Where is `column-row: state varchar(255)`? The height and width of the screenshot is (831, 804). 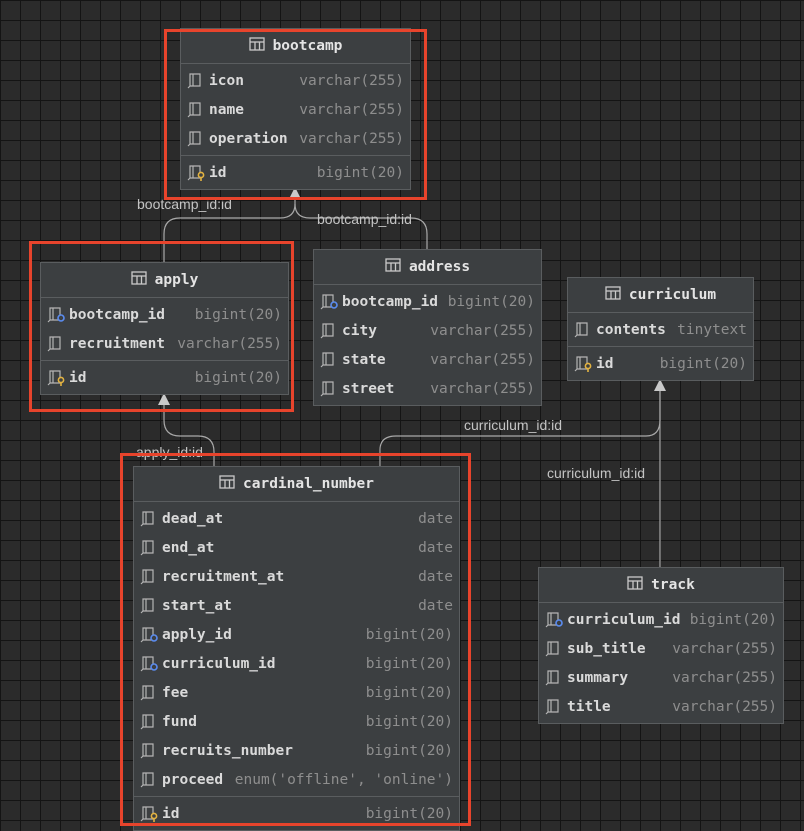
column-row: state varchar(255) is located at coordinates (427, 359).